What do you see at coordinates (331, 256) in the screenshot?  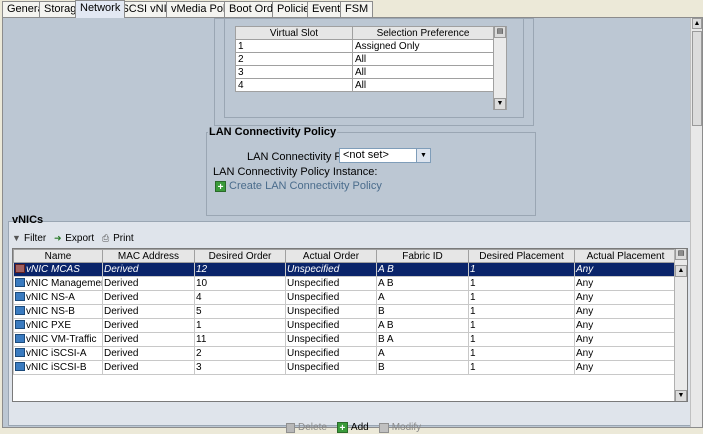 I see `col-actual-order: Actual Order` at bounding box center [331, 256].